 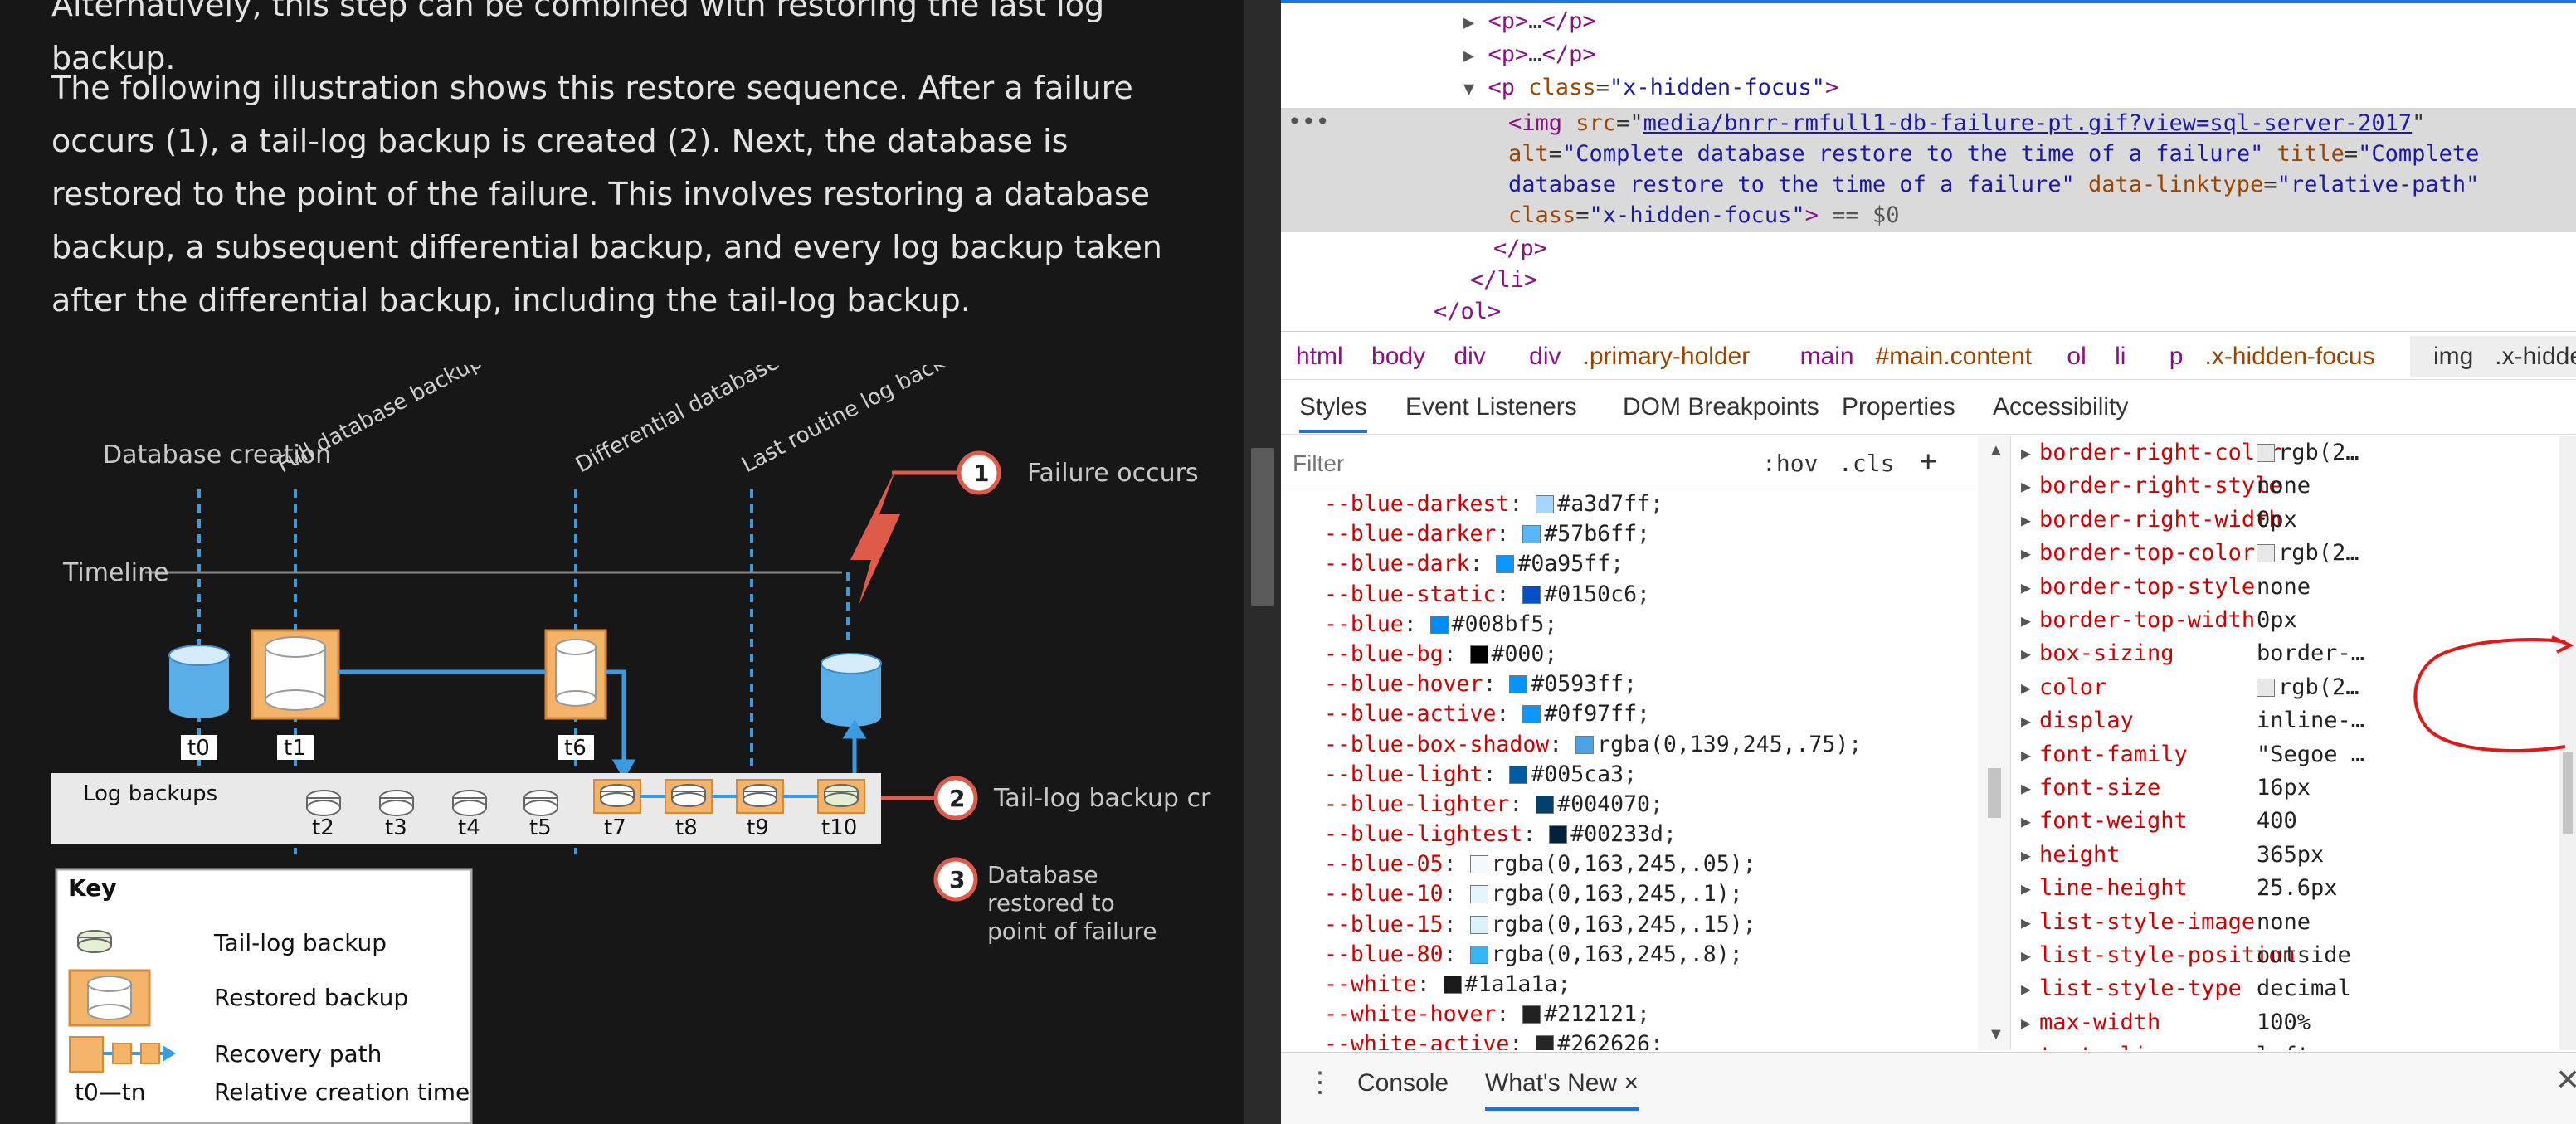 I want to click on breadcrumb-div: div, so click(x=1469, y=356).